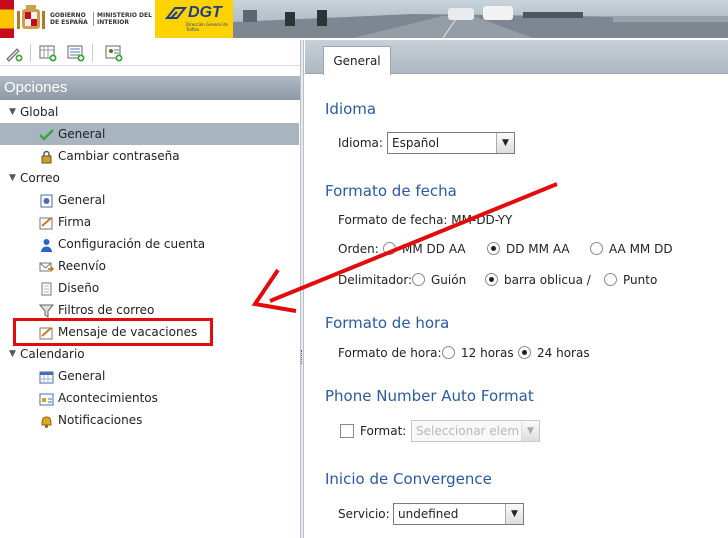  What do you see at coordinates (451, 143) in the screenshot?
I see `idioma-select: Español ▼` at bounding box center [451, 143].